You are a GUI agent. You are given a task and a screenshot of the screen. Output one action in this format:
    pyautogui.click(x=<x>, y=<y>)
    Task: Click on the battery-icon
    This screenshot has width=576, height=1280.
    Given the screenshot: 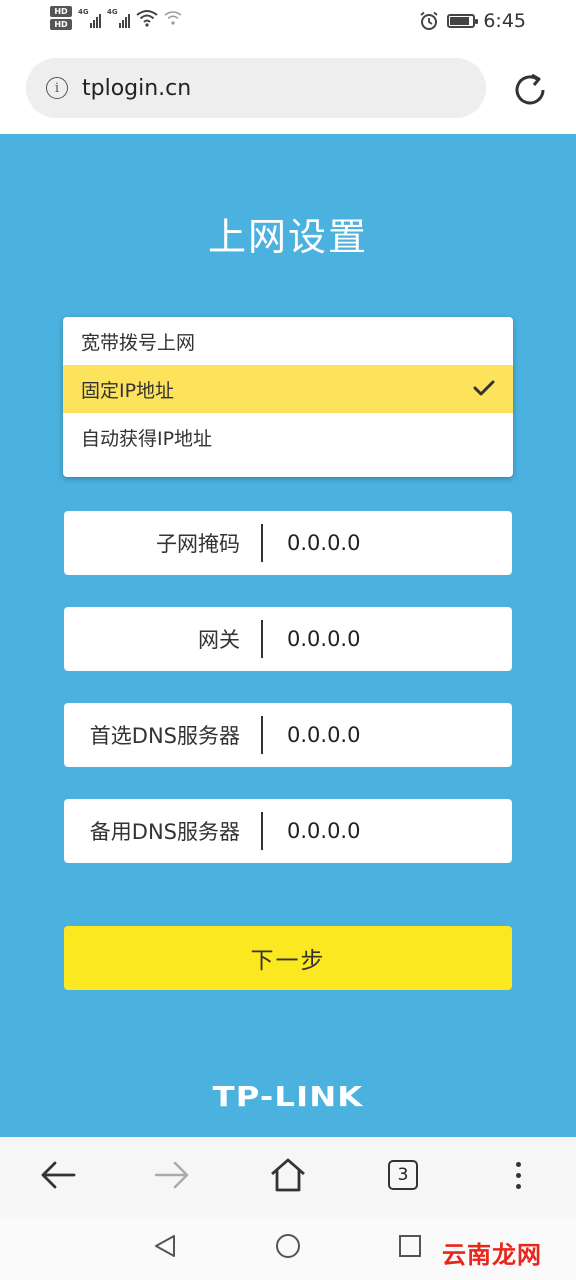 What is the action you would take?
    pyautogui.click(x=463, y=21)
    